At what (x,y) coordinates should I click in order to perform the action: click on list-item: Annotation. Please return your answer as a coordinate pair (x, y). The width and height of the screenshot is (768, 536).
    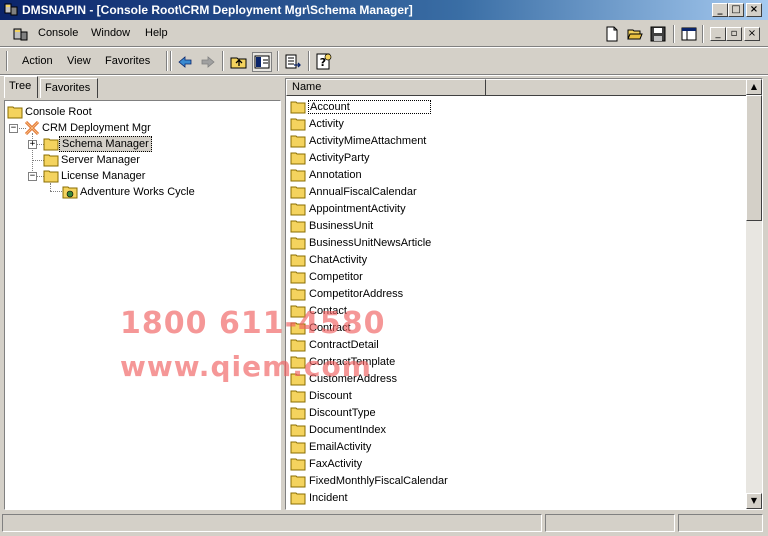
    Looking at the image, I should click on (326, 174).